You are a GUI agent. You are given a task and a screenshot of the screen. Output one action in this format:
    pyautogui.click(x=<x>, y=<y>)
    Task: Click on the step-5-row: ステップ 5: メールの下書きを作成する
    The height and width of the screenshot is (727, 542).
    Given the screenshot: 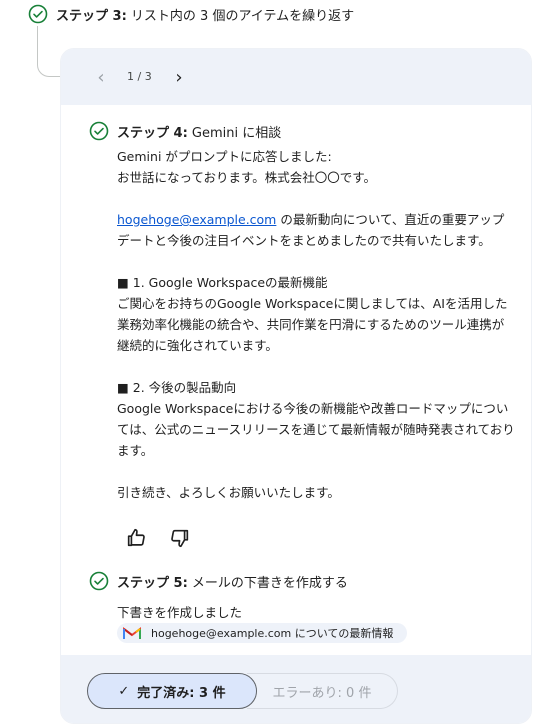 What is the action you would take?
    pyautogui.click(x=218, y=581)
    